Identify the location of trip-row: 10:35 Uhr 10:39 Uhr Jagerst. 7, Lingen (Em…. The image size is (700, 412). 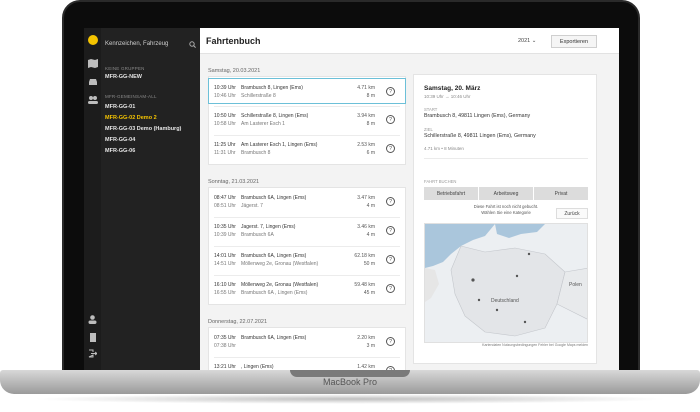
(307, 231).